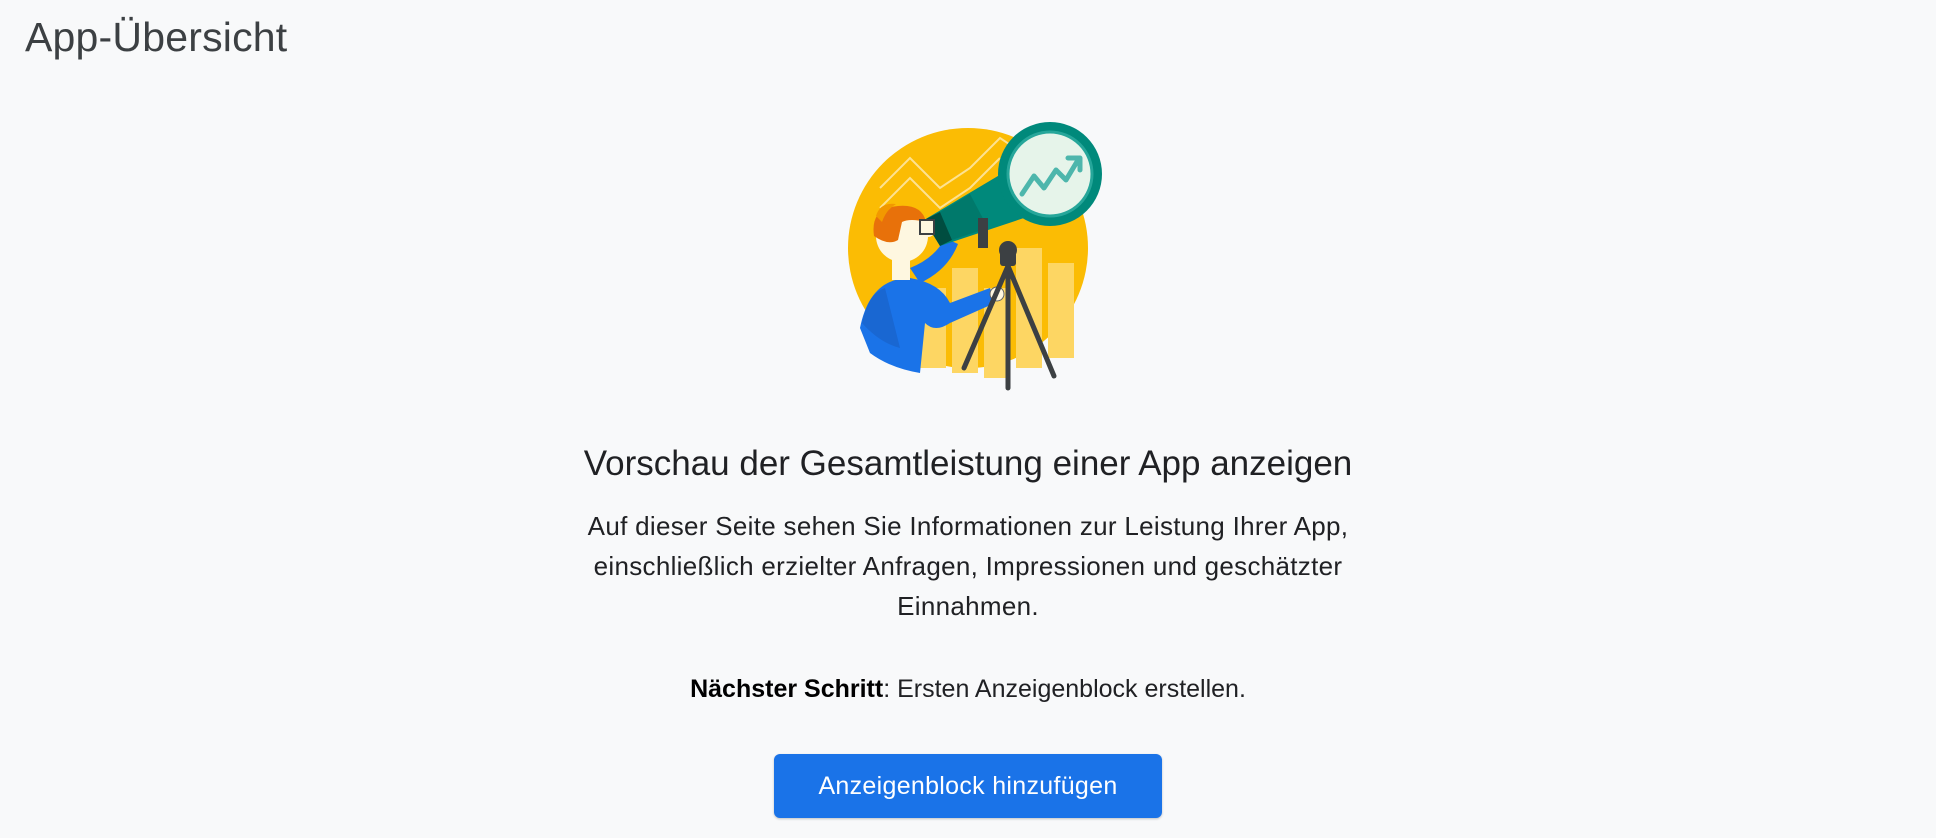 This screenshot has width=1936, height=838. What do you see at coordinates (980, 258) in the screenshot?
I see `telescope-analytics-illustration` at bounding box center [980, 258].